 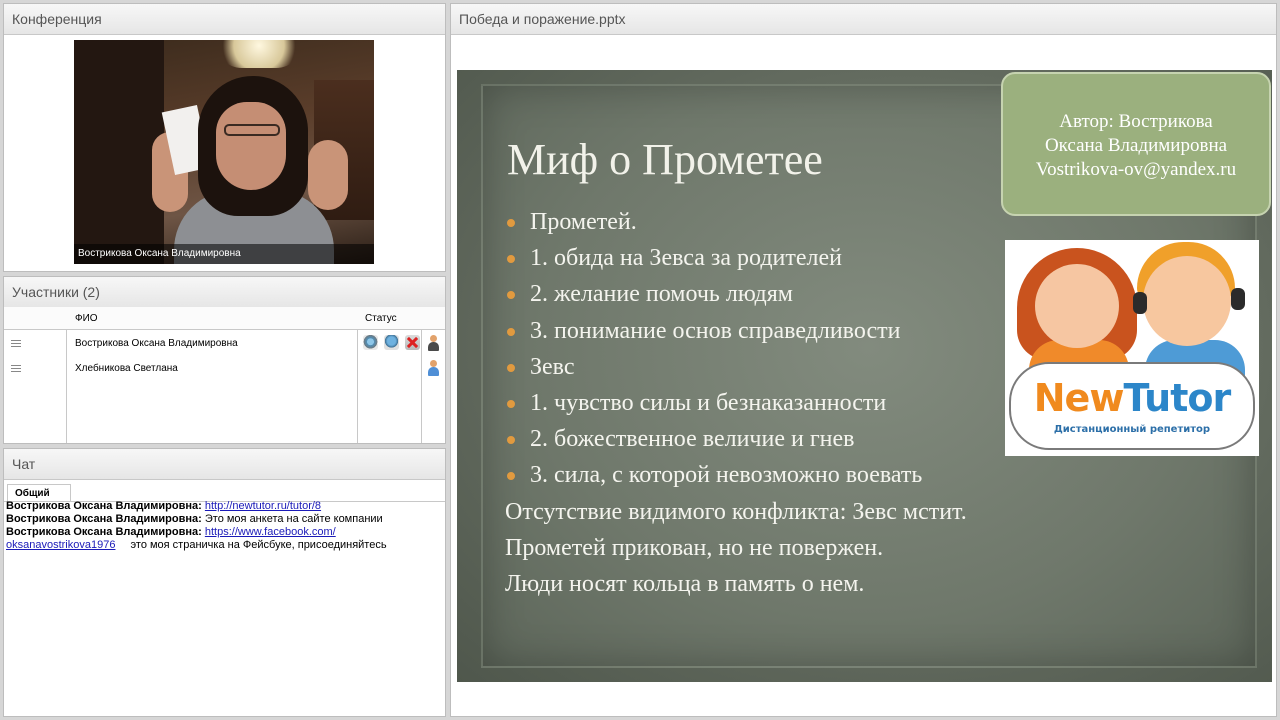 I want to click on logo-wordmark: NewTutor, so click(x=1132, y=398).